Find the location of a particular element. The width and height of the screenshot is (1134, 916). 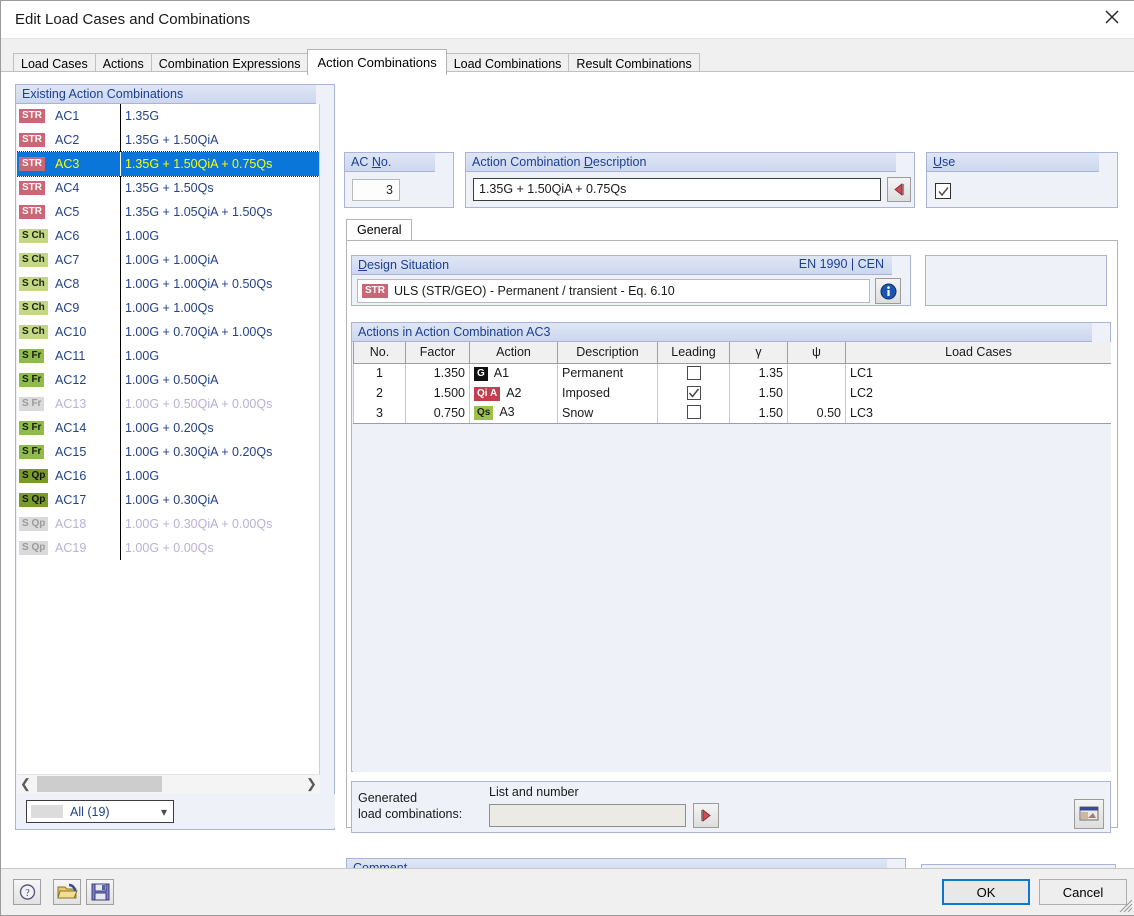

save-disk-icon is located at coordinates (100, 892).